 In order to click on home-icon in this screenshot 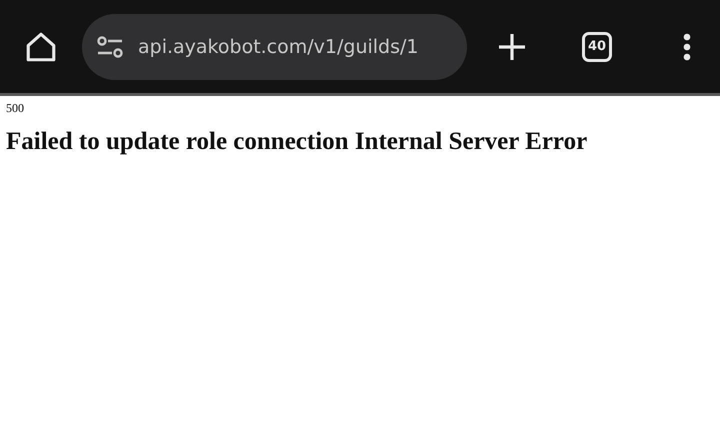, I will do `click(41, 47)`.